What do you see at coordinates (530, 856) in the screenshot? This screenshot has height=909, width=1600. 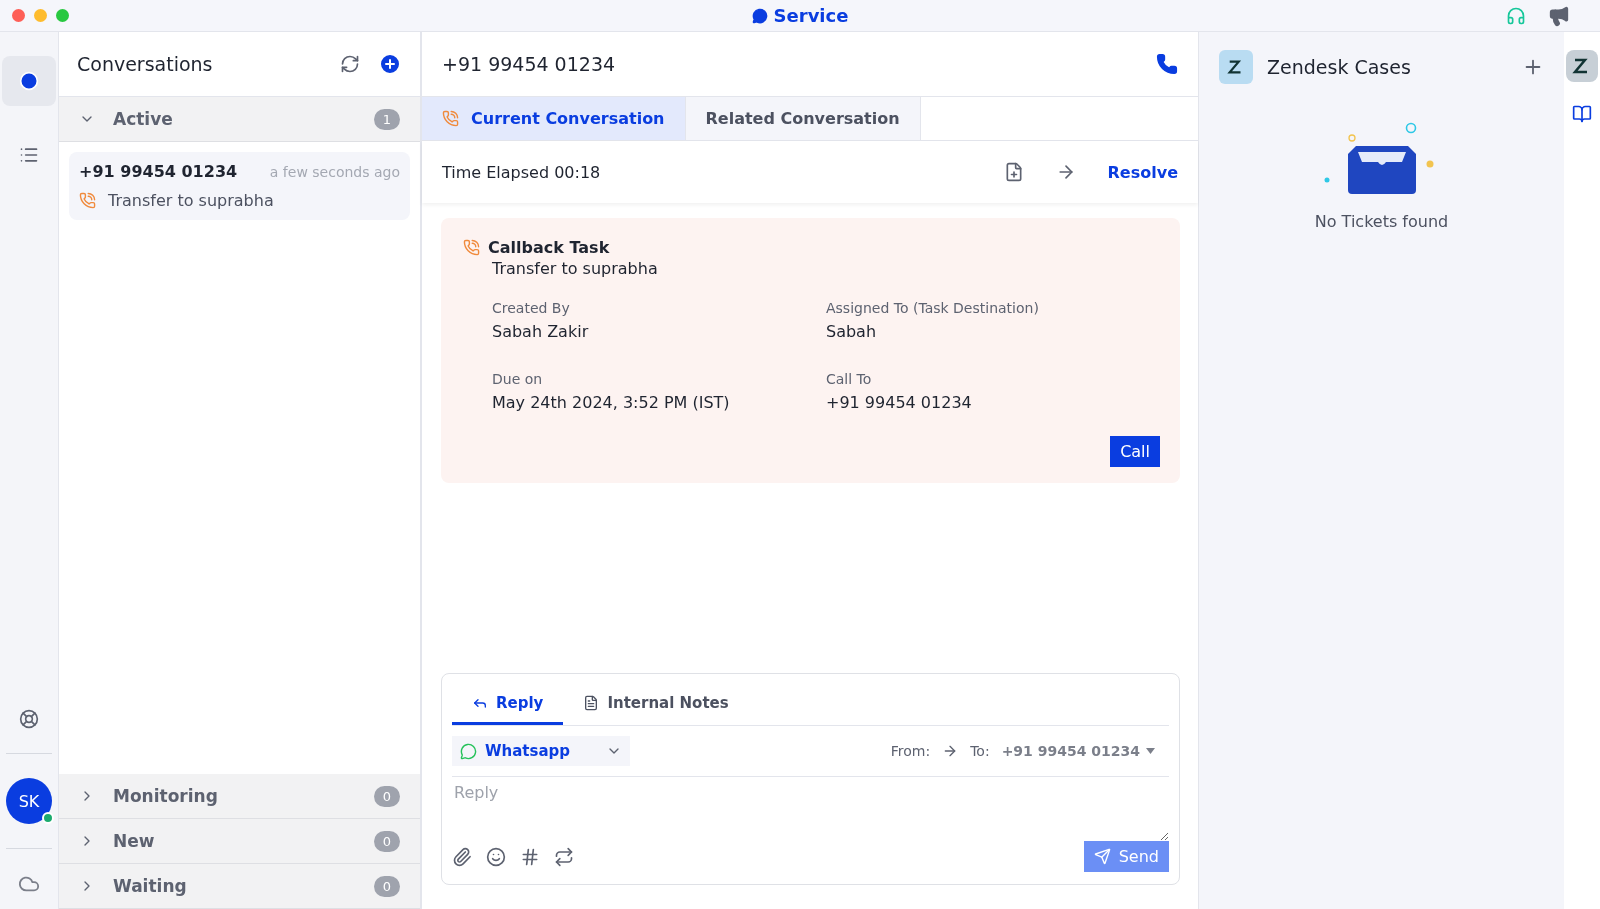 I see `hashtag-icon` at bounding box center [530, 856].